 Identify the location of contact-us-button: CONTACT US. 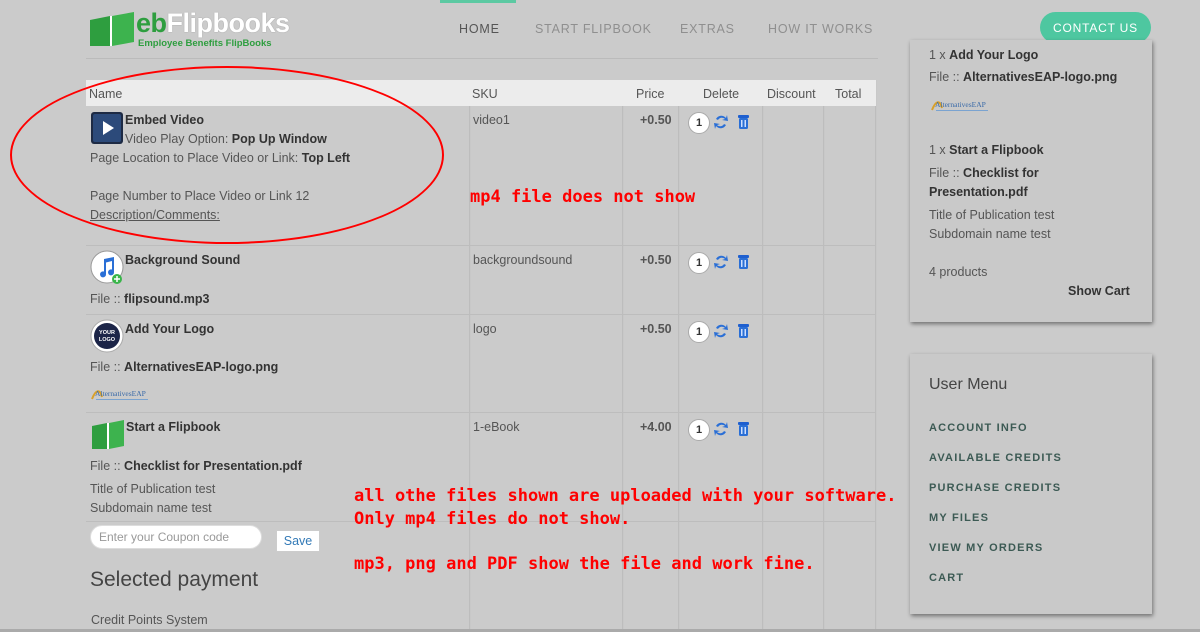
(1095, 27).